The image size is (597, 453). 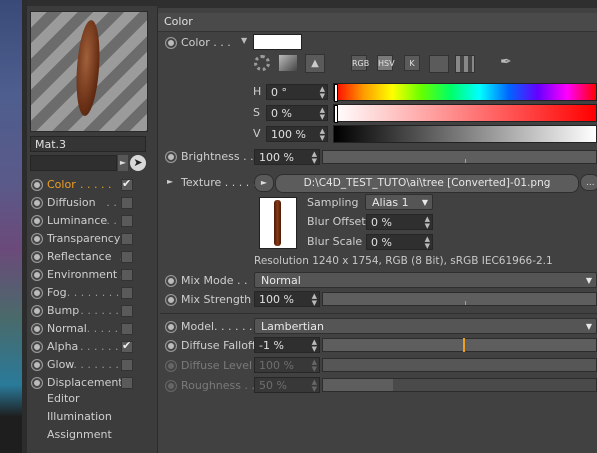 What do you see at coordinates (171, 366) in the screenshot?
I see `diffuse-level-animate-radio` at bounding box center [171, 366].